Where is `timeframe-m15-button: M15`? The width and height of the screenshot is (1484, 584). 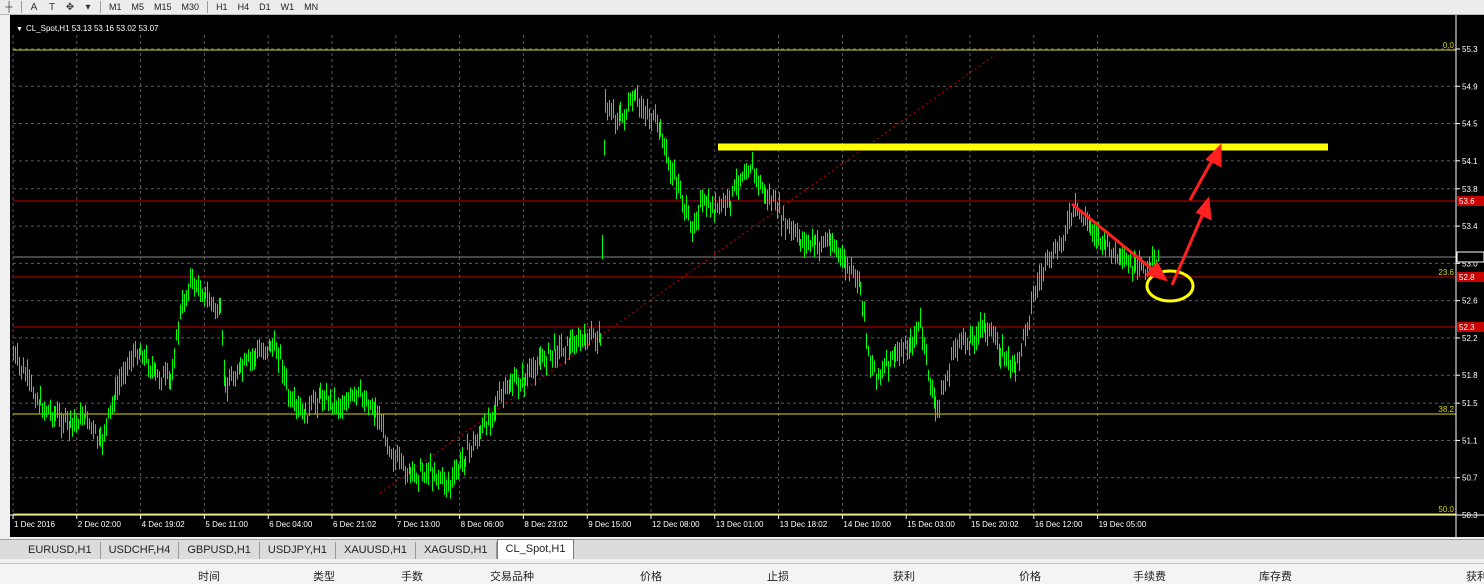
timeframe-m15-button: M15 is located at coordinates (163, 7).